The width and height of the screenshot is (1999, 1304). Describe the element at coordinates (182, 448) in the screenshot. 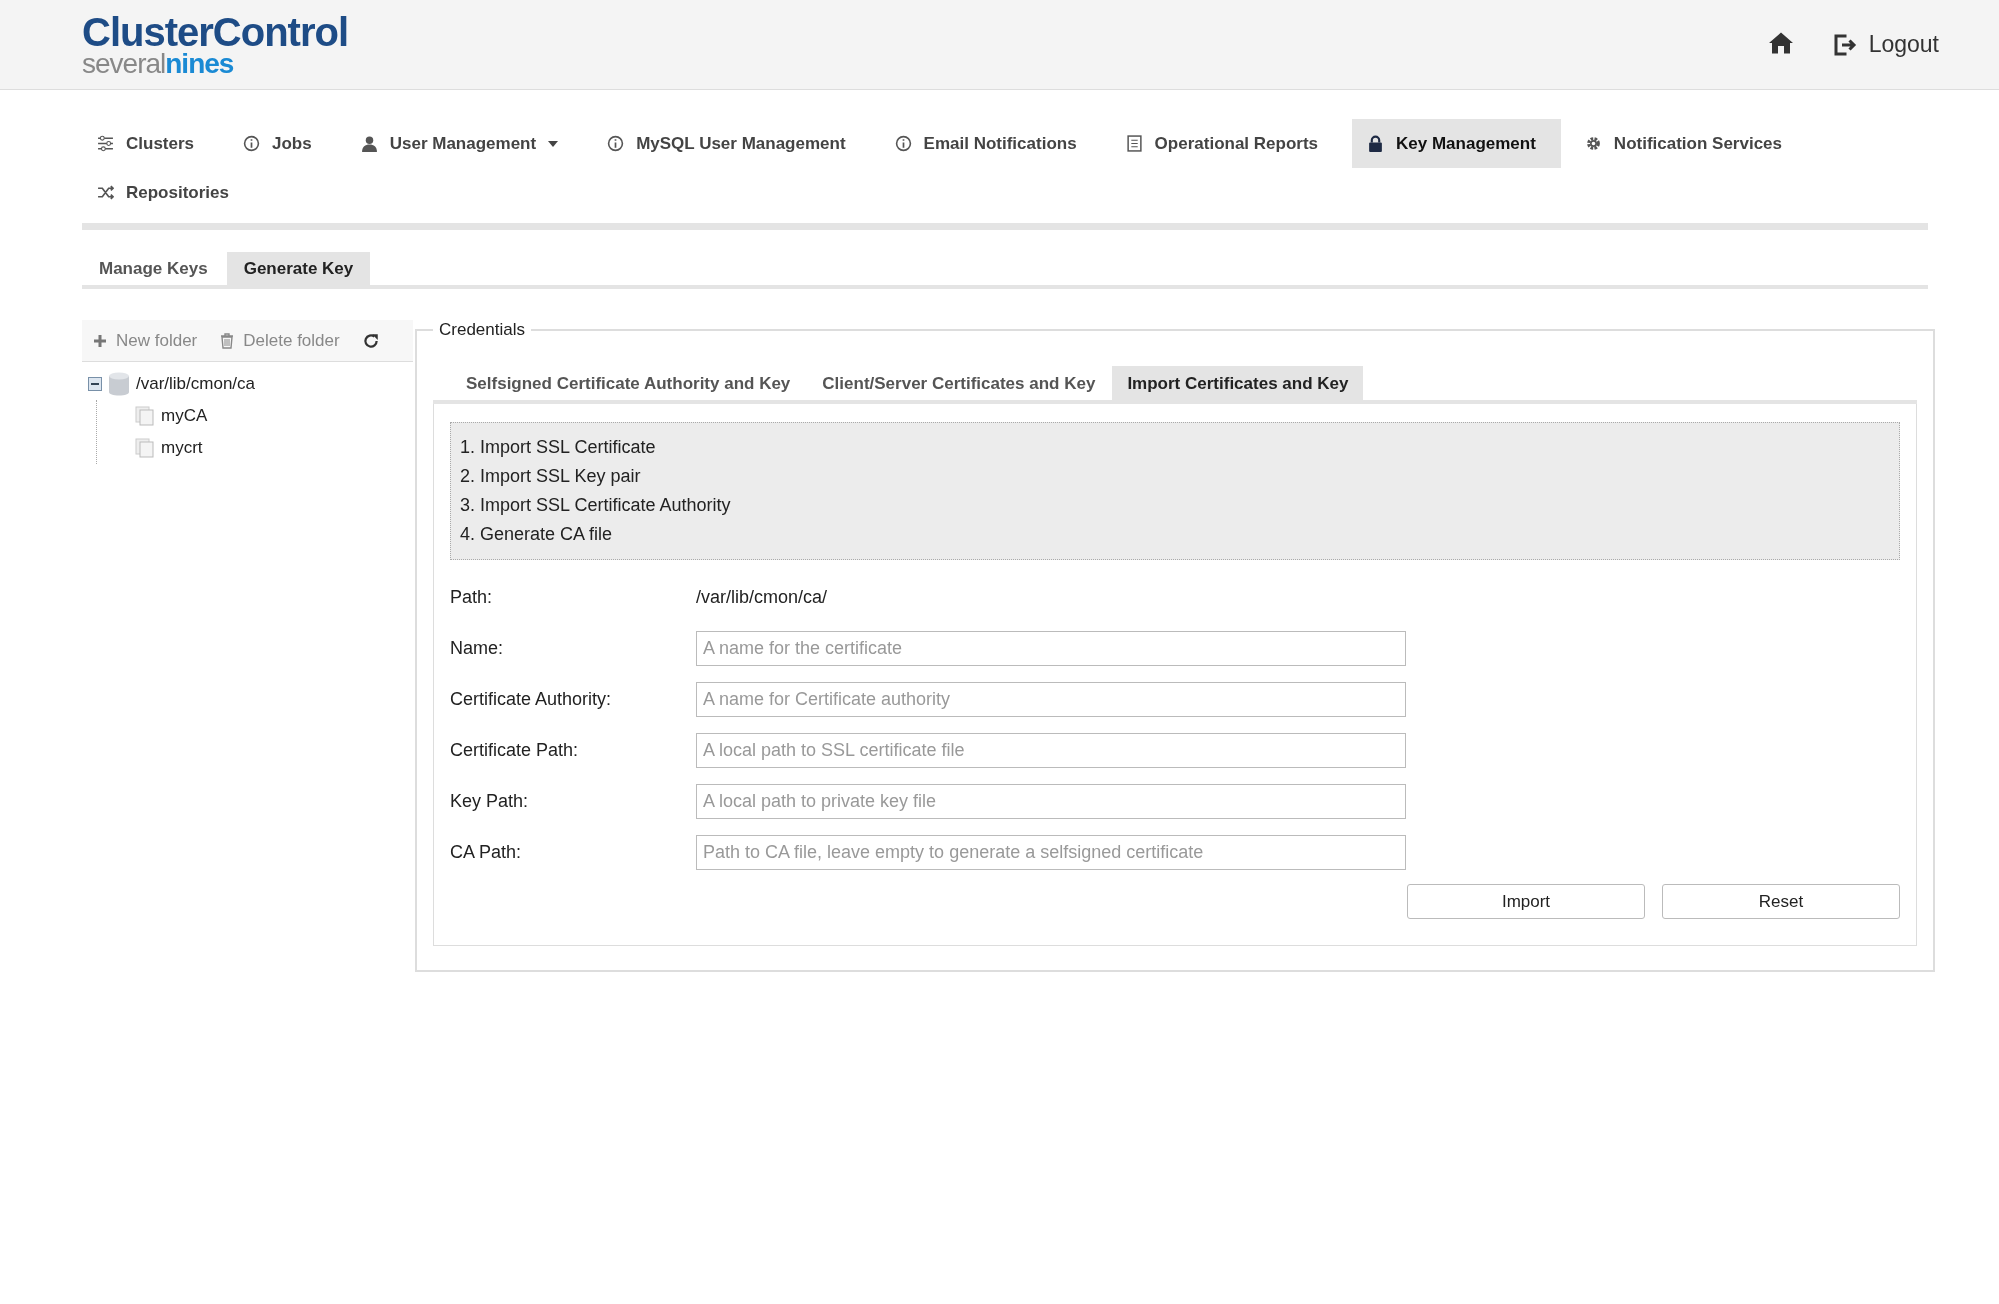

I see `tree-item: mycrt` at that location.